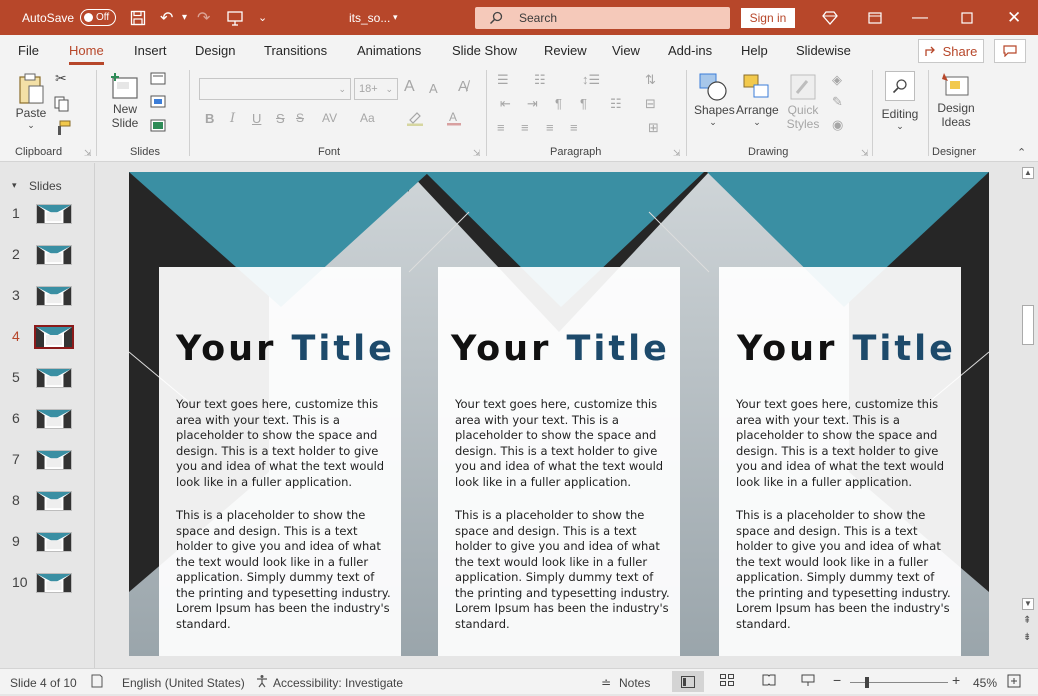 The image size is (1038, 696). What do you see at coordinates (837, 125) in the screenshot?
I see `shape-effects-icon: ◉` at bounding box center [837, 125].